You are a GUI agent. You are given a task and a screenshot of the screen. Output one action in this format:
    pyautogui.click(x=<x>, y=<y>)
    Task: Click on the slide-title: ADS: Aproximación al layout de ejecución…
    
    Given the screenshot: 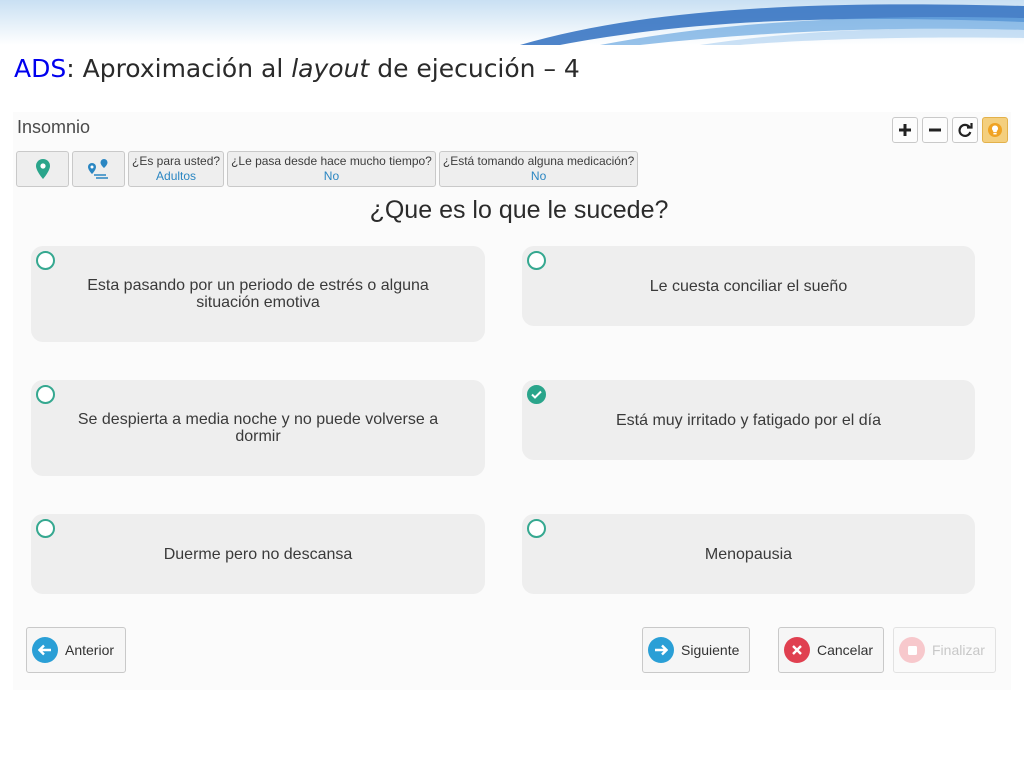 What is the action you would take?
    pyautogui.click(x=297, y=68)
    